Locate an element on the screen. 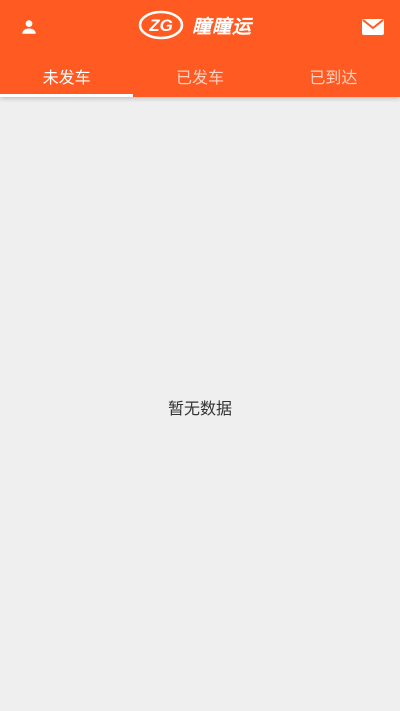 The height and width of the screenshot is (711, 400). mail-icon is located at coordinates (373, 27).